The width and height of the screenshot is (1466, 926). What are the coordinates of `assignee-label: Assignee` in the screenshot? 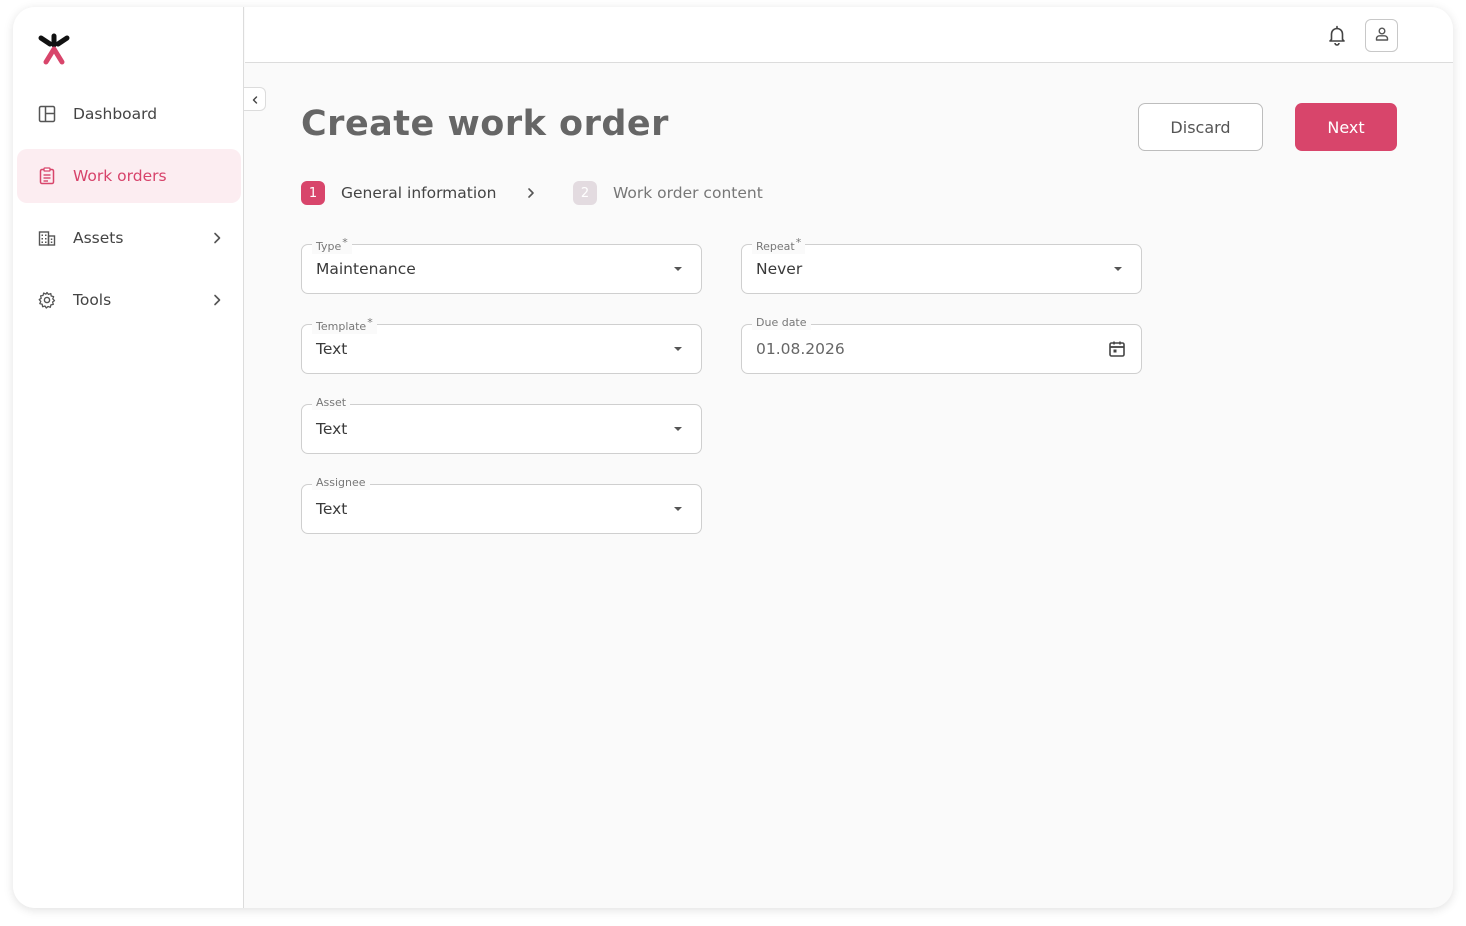 It's located at (341, 483).